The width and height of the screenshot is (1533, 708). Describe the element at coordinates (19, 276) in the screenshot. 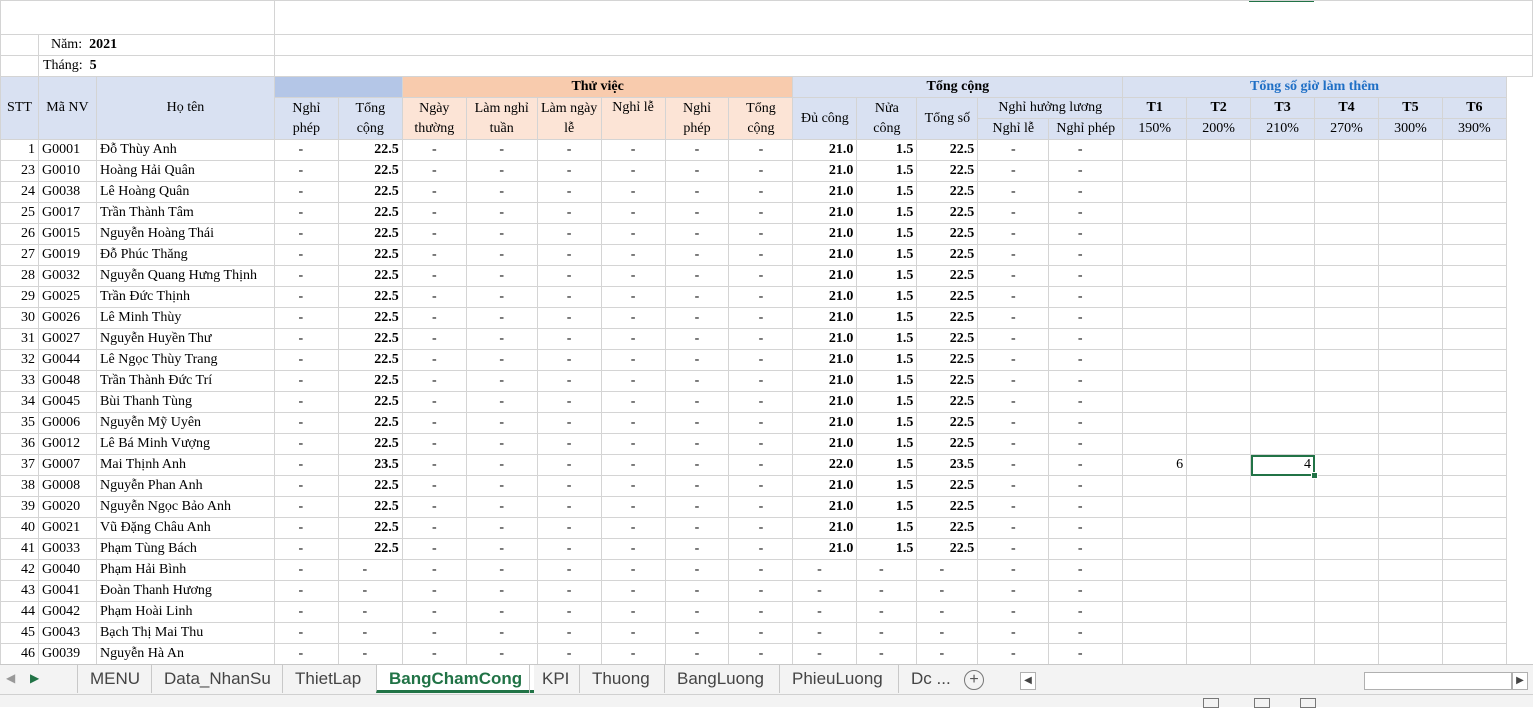

I see `cell-stt: 28` at that location.